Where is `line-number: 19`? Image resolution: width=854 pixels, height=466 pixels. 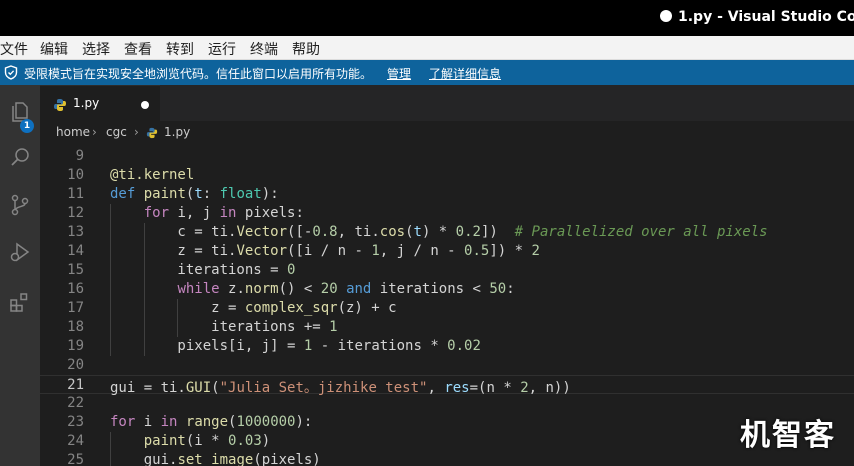
line-number: 19 is located at coordinates (75, 346).